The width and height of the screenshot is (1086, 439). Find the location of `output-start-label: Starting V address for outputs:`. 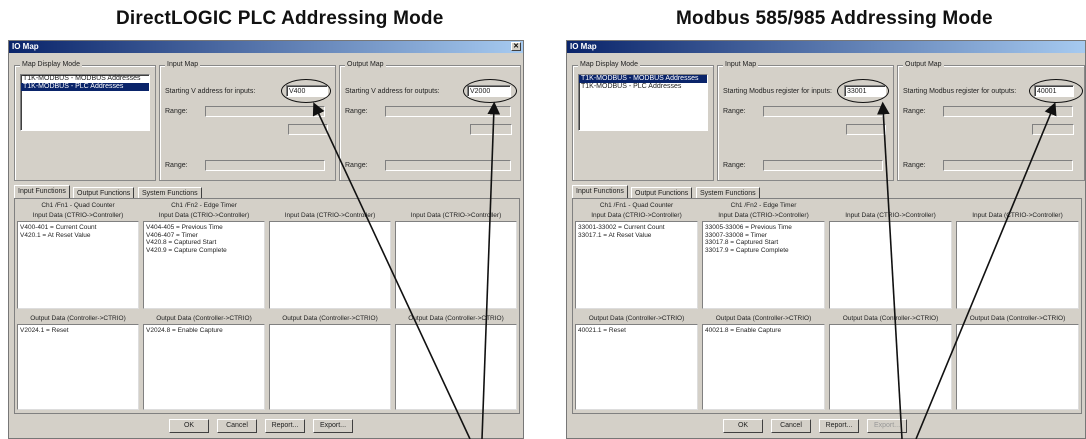

output-start-label: Starting V address for outputs: is located at coordinates (392, 91).